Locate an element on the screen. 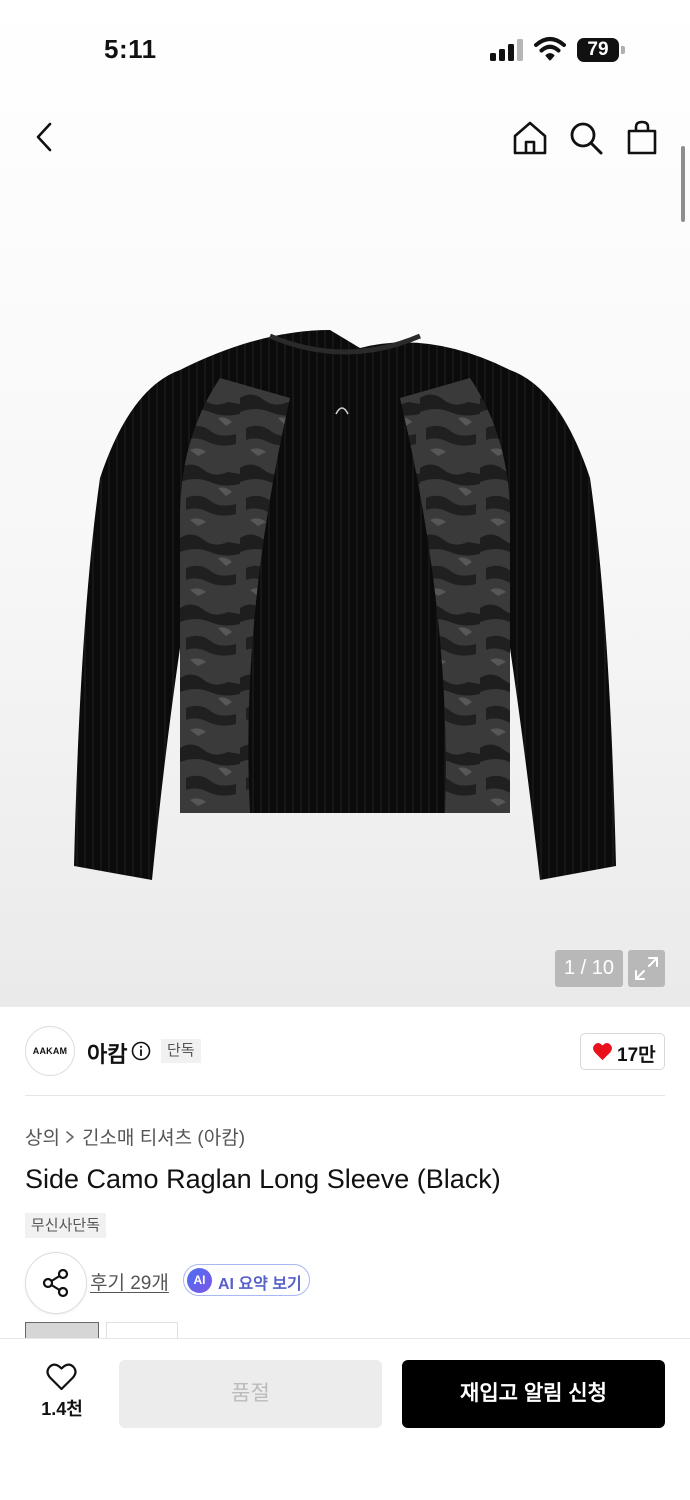 This screenshot has height=1500, width=690. exclusive-badge: 단독 is located at coordinates (181, 1051).